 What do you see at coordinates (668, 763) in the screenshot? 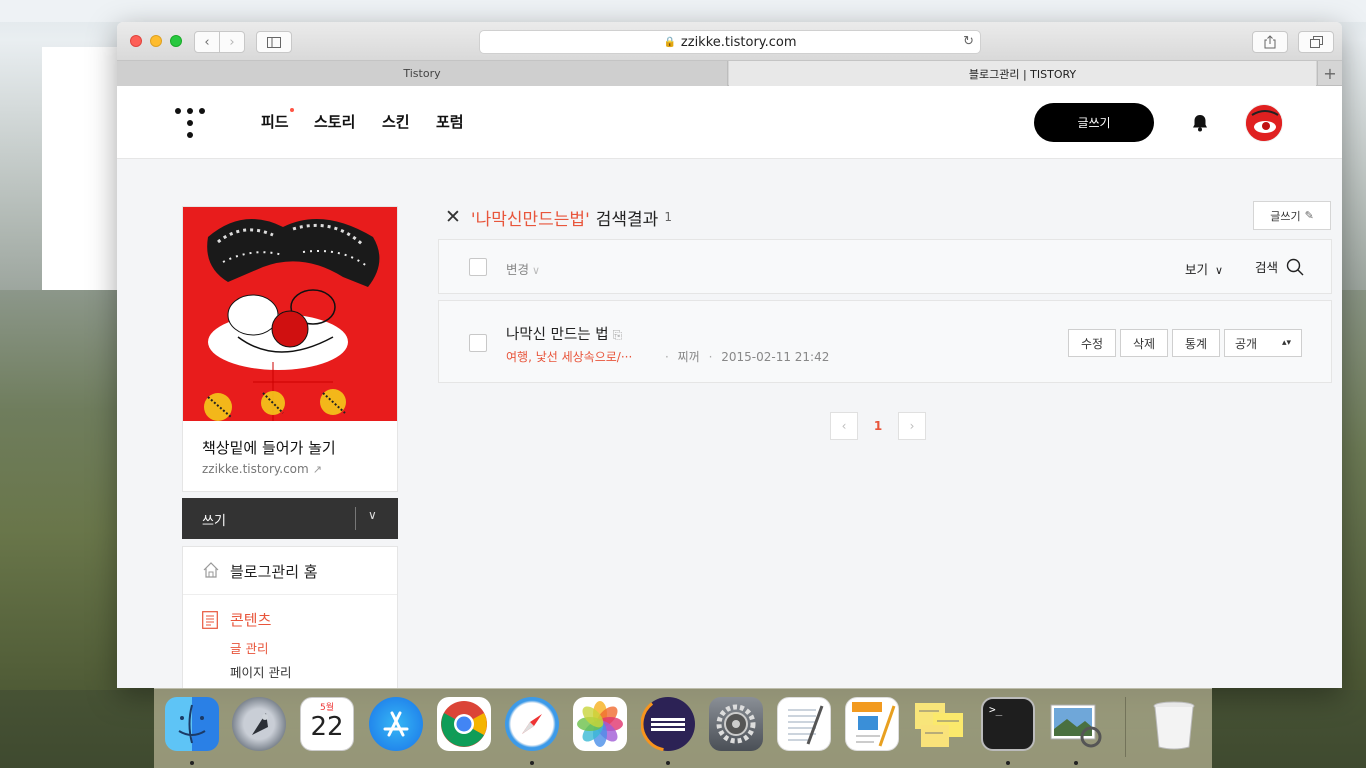
I see `eclipse-running-indicator` at bounding box center [668, 763].